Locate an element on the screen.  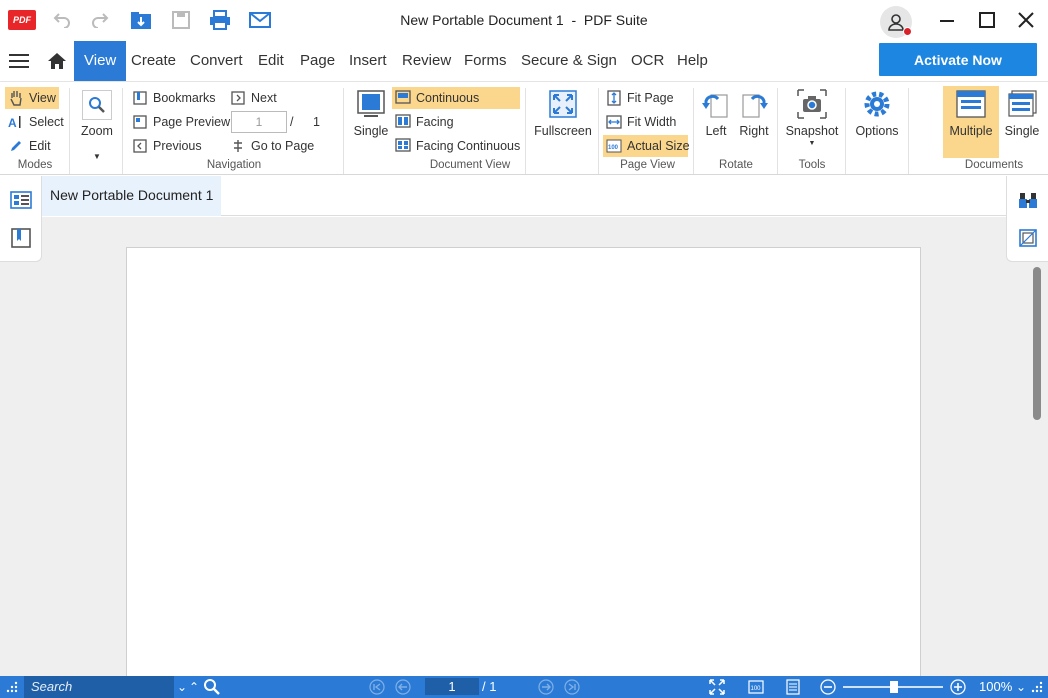
zoom-button: Zoom ▼ is located at coordinates (97, 125).